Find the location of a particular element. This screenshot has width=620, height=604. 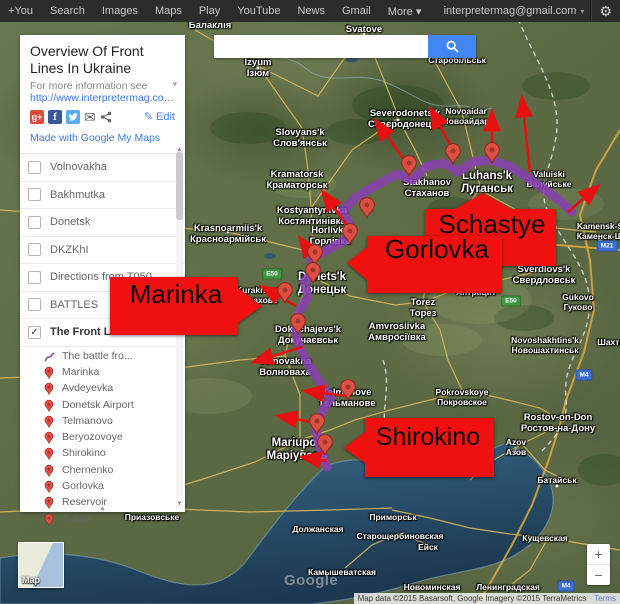

topbar-link-news: News is located at coordinates (311, 11).